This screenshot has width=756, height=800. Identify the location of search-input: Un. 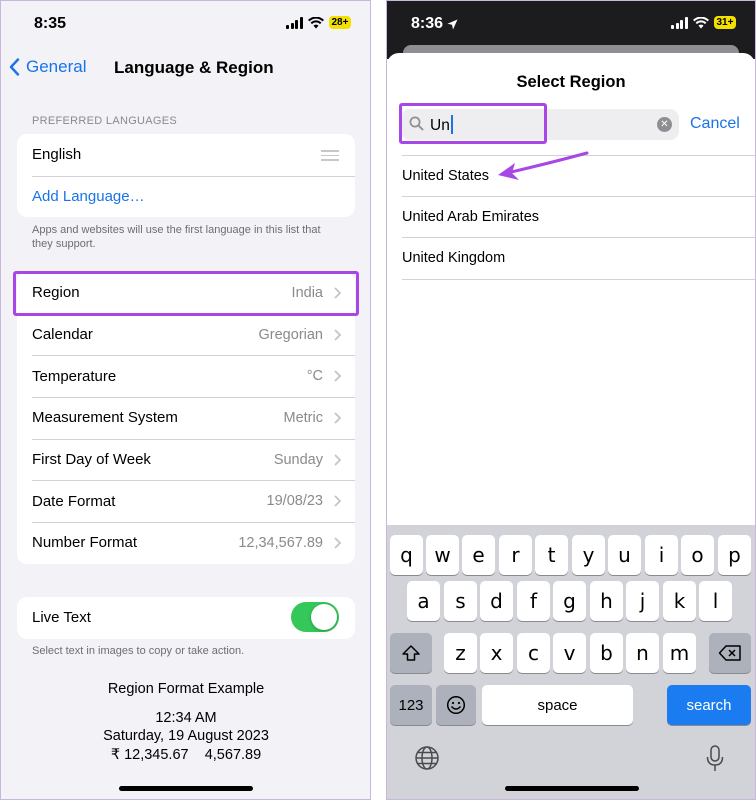
(440, 125).